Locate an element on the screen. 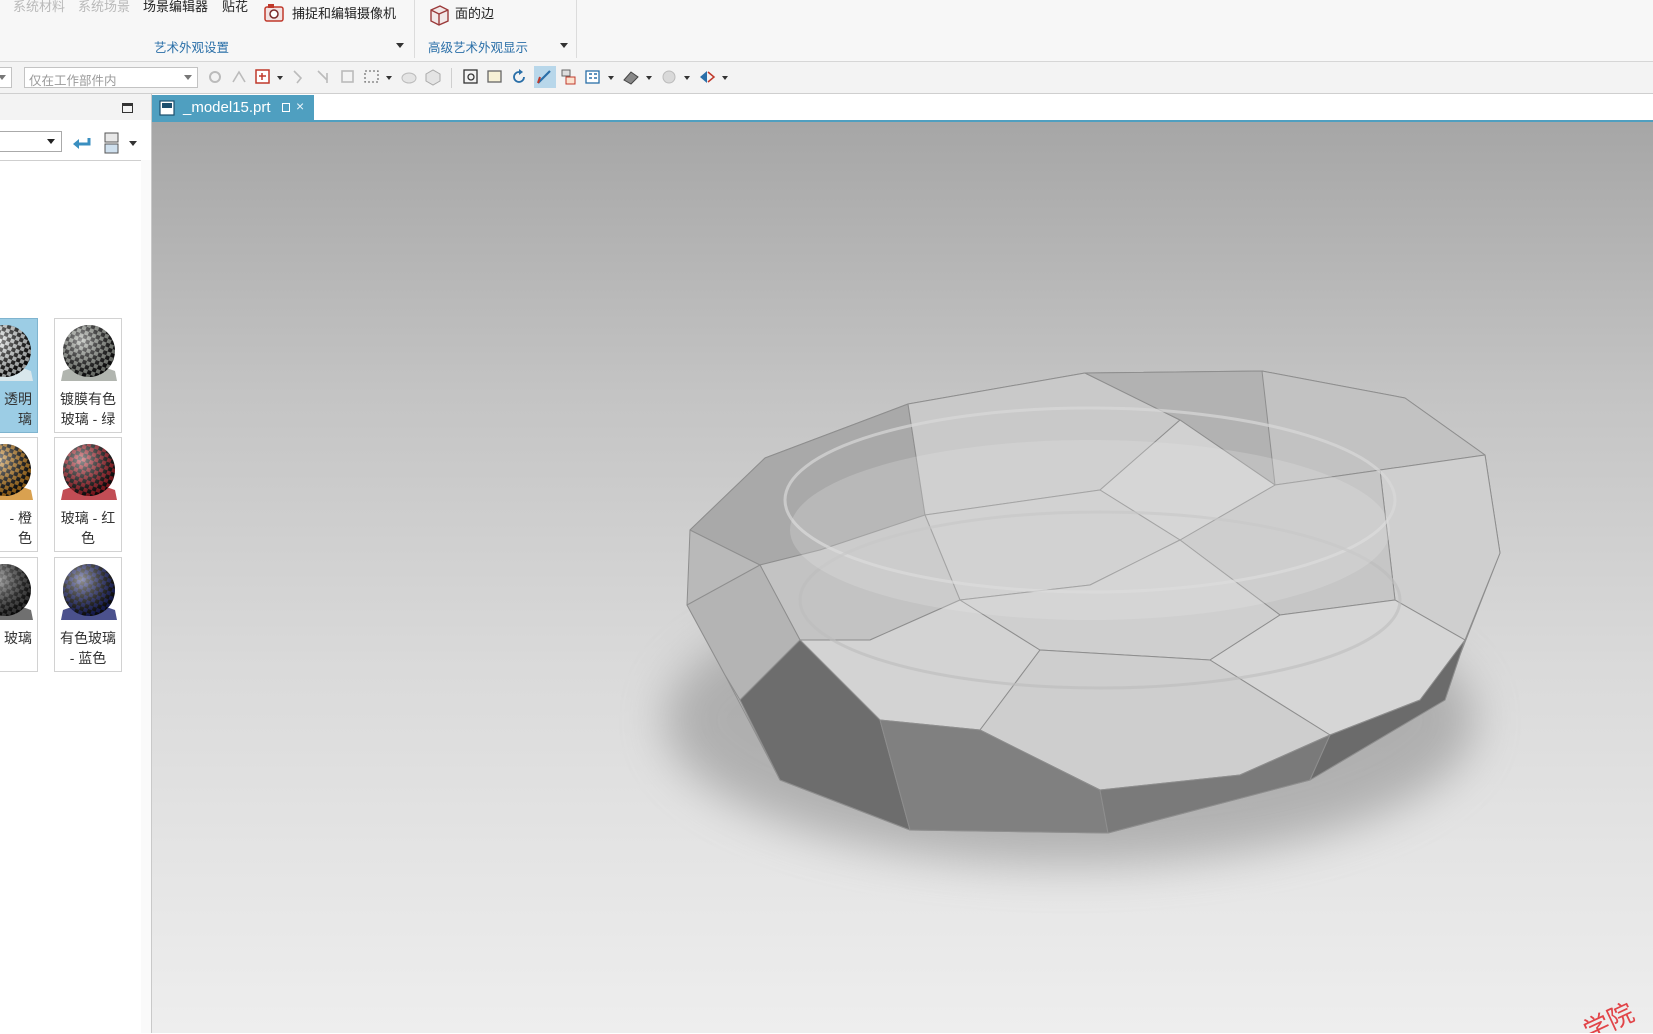 This screenshot has height=1034, width=1653. system-materials-button: 系统材料 is located at coordinates (39, 11).